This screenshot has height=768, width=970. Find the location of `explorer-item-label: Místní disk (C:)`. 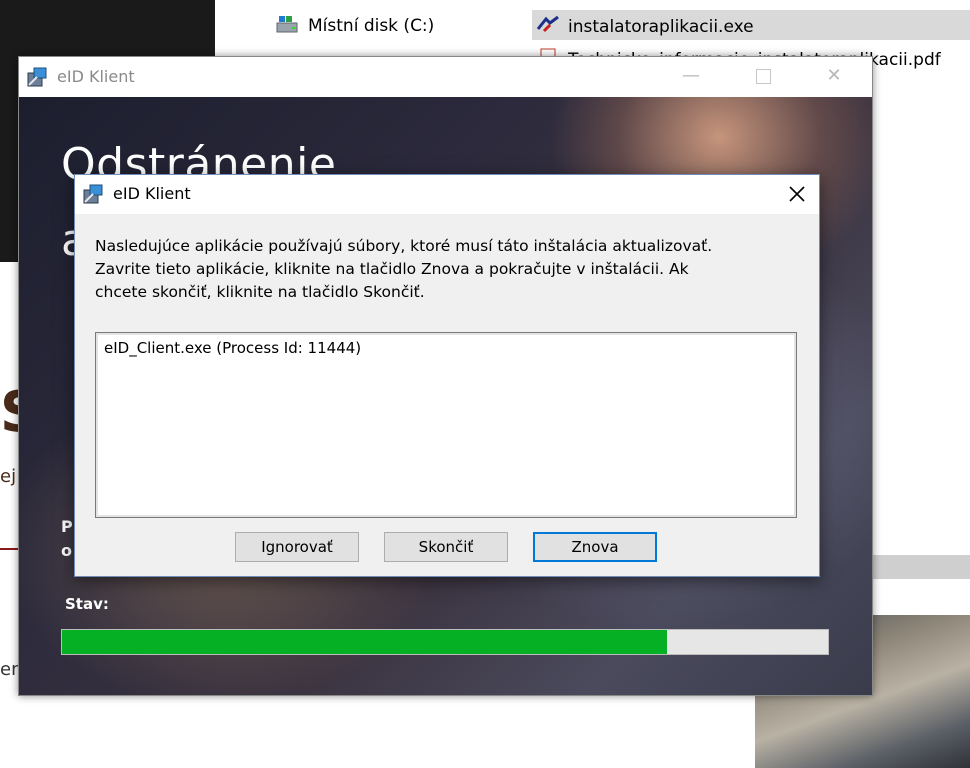

explorer-item-label: Místní disk (C:) is located at coordinates (371, 26).